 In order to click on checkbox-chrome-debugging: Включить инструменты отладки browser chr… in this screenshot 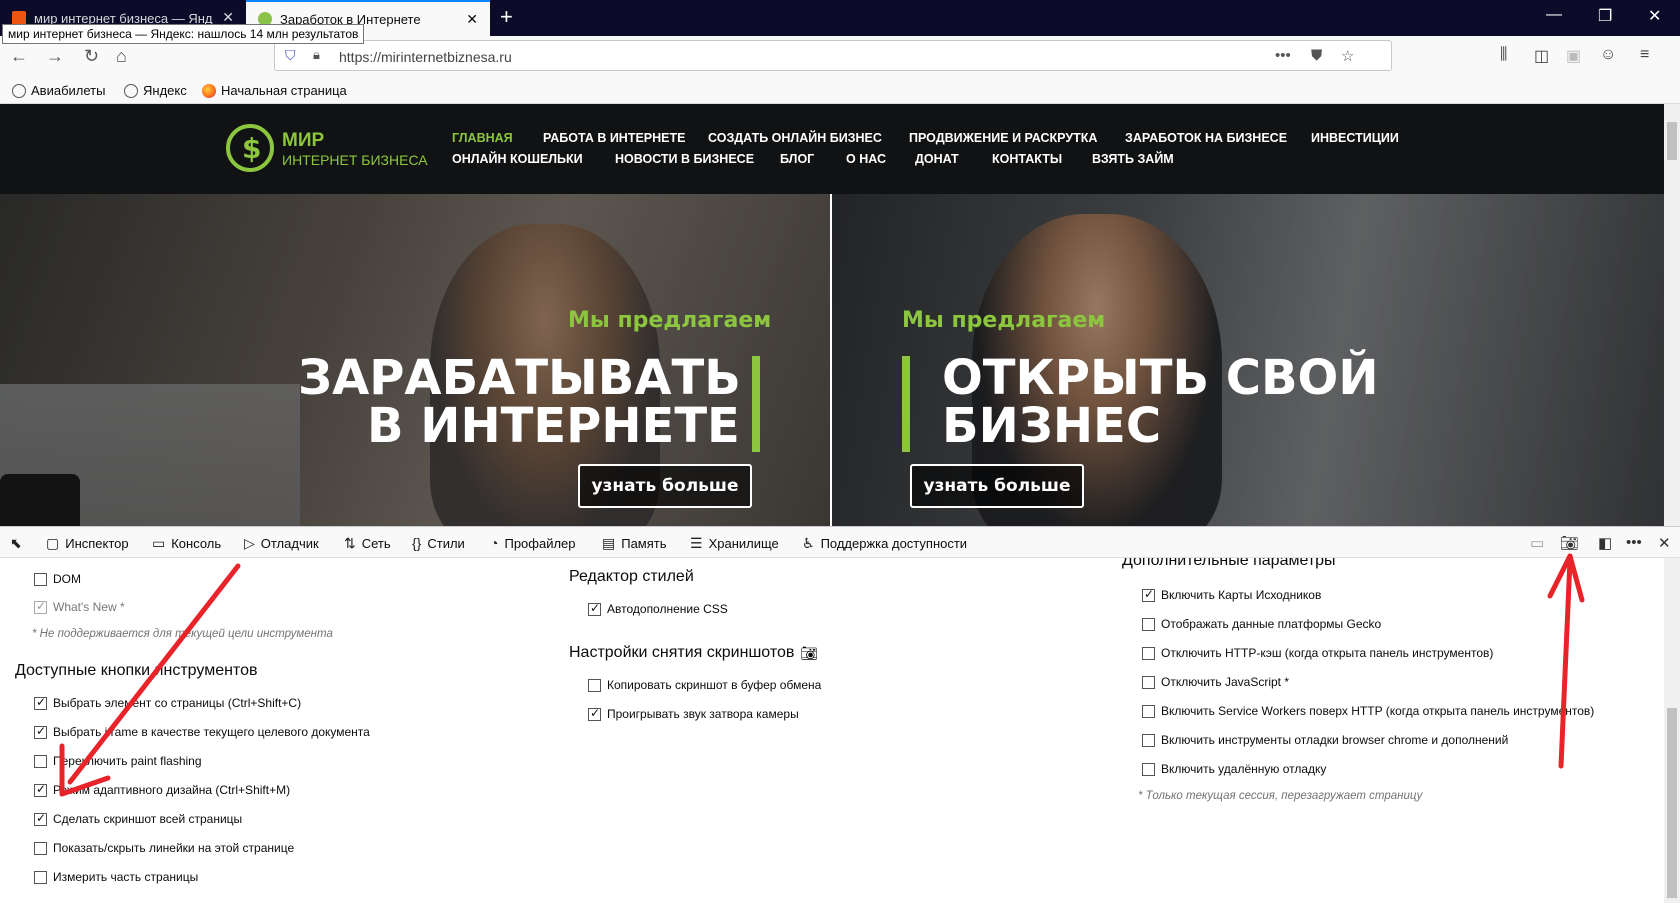, I will do `click(1325, 740)`.